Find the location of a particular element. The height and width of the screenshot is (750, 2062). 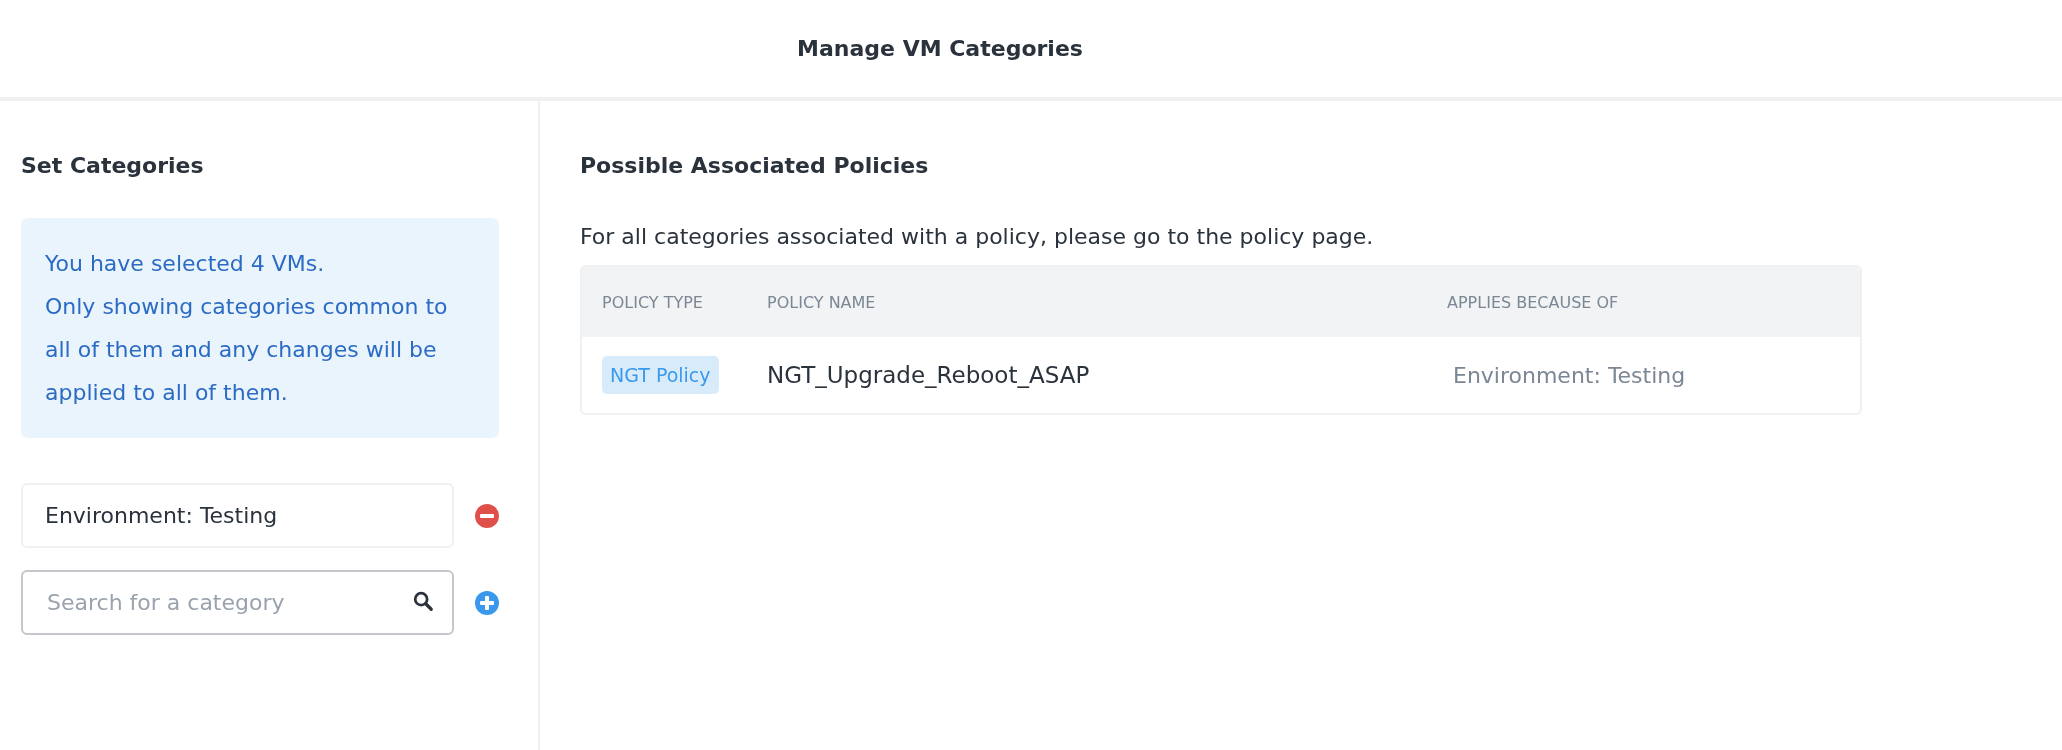

search-field: Search for a category is located at coordinates (237, 602).